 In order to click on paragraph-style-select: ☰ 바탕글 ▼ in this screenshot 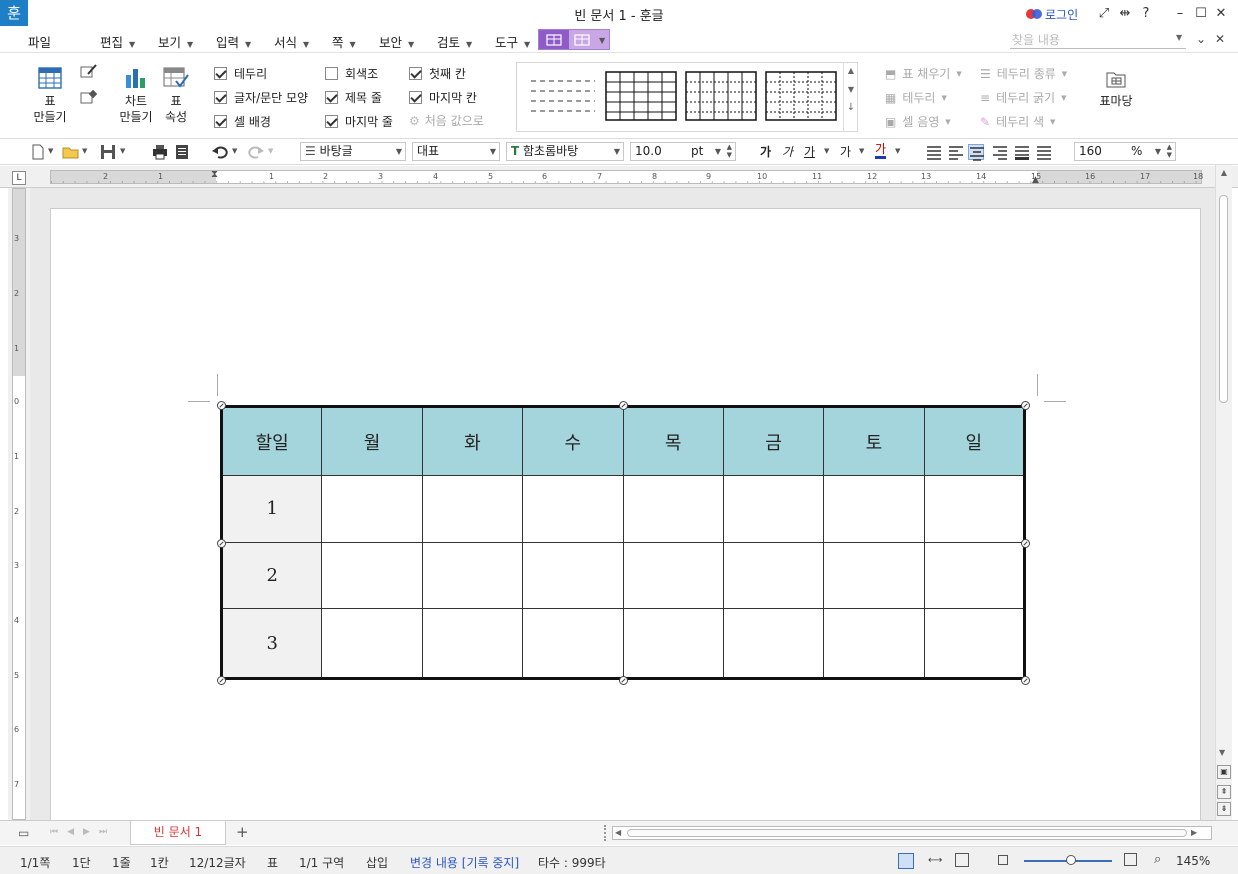, I will do `click(353, 151)`.